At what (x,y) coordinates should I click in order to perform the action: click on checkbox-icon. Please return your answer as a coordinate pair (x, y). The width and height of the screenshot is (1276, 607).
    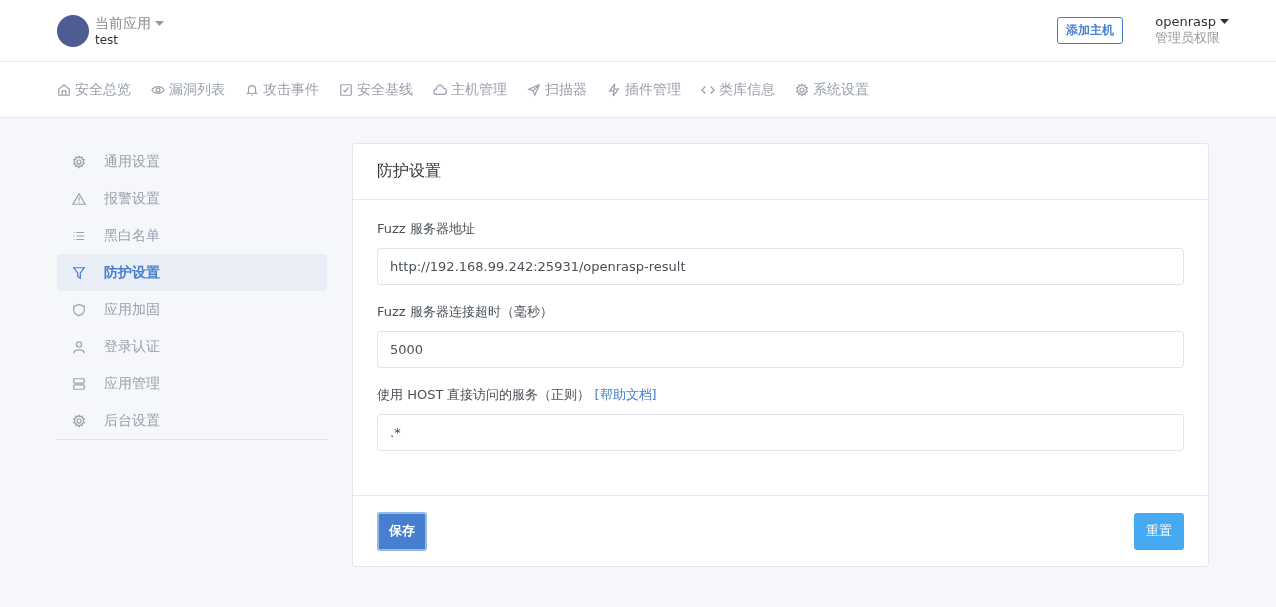
    Looking at the image, I should click on (346, 89).